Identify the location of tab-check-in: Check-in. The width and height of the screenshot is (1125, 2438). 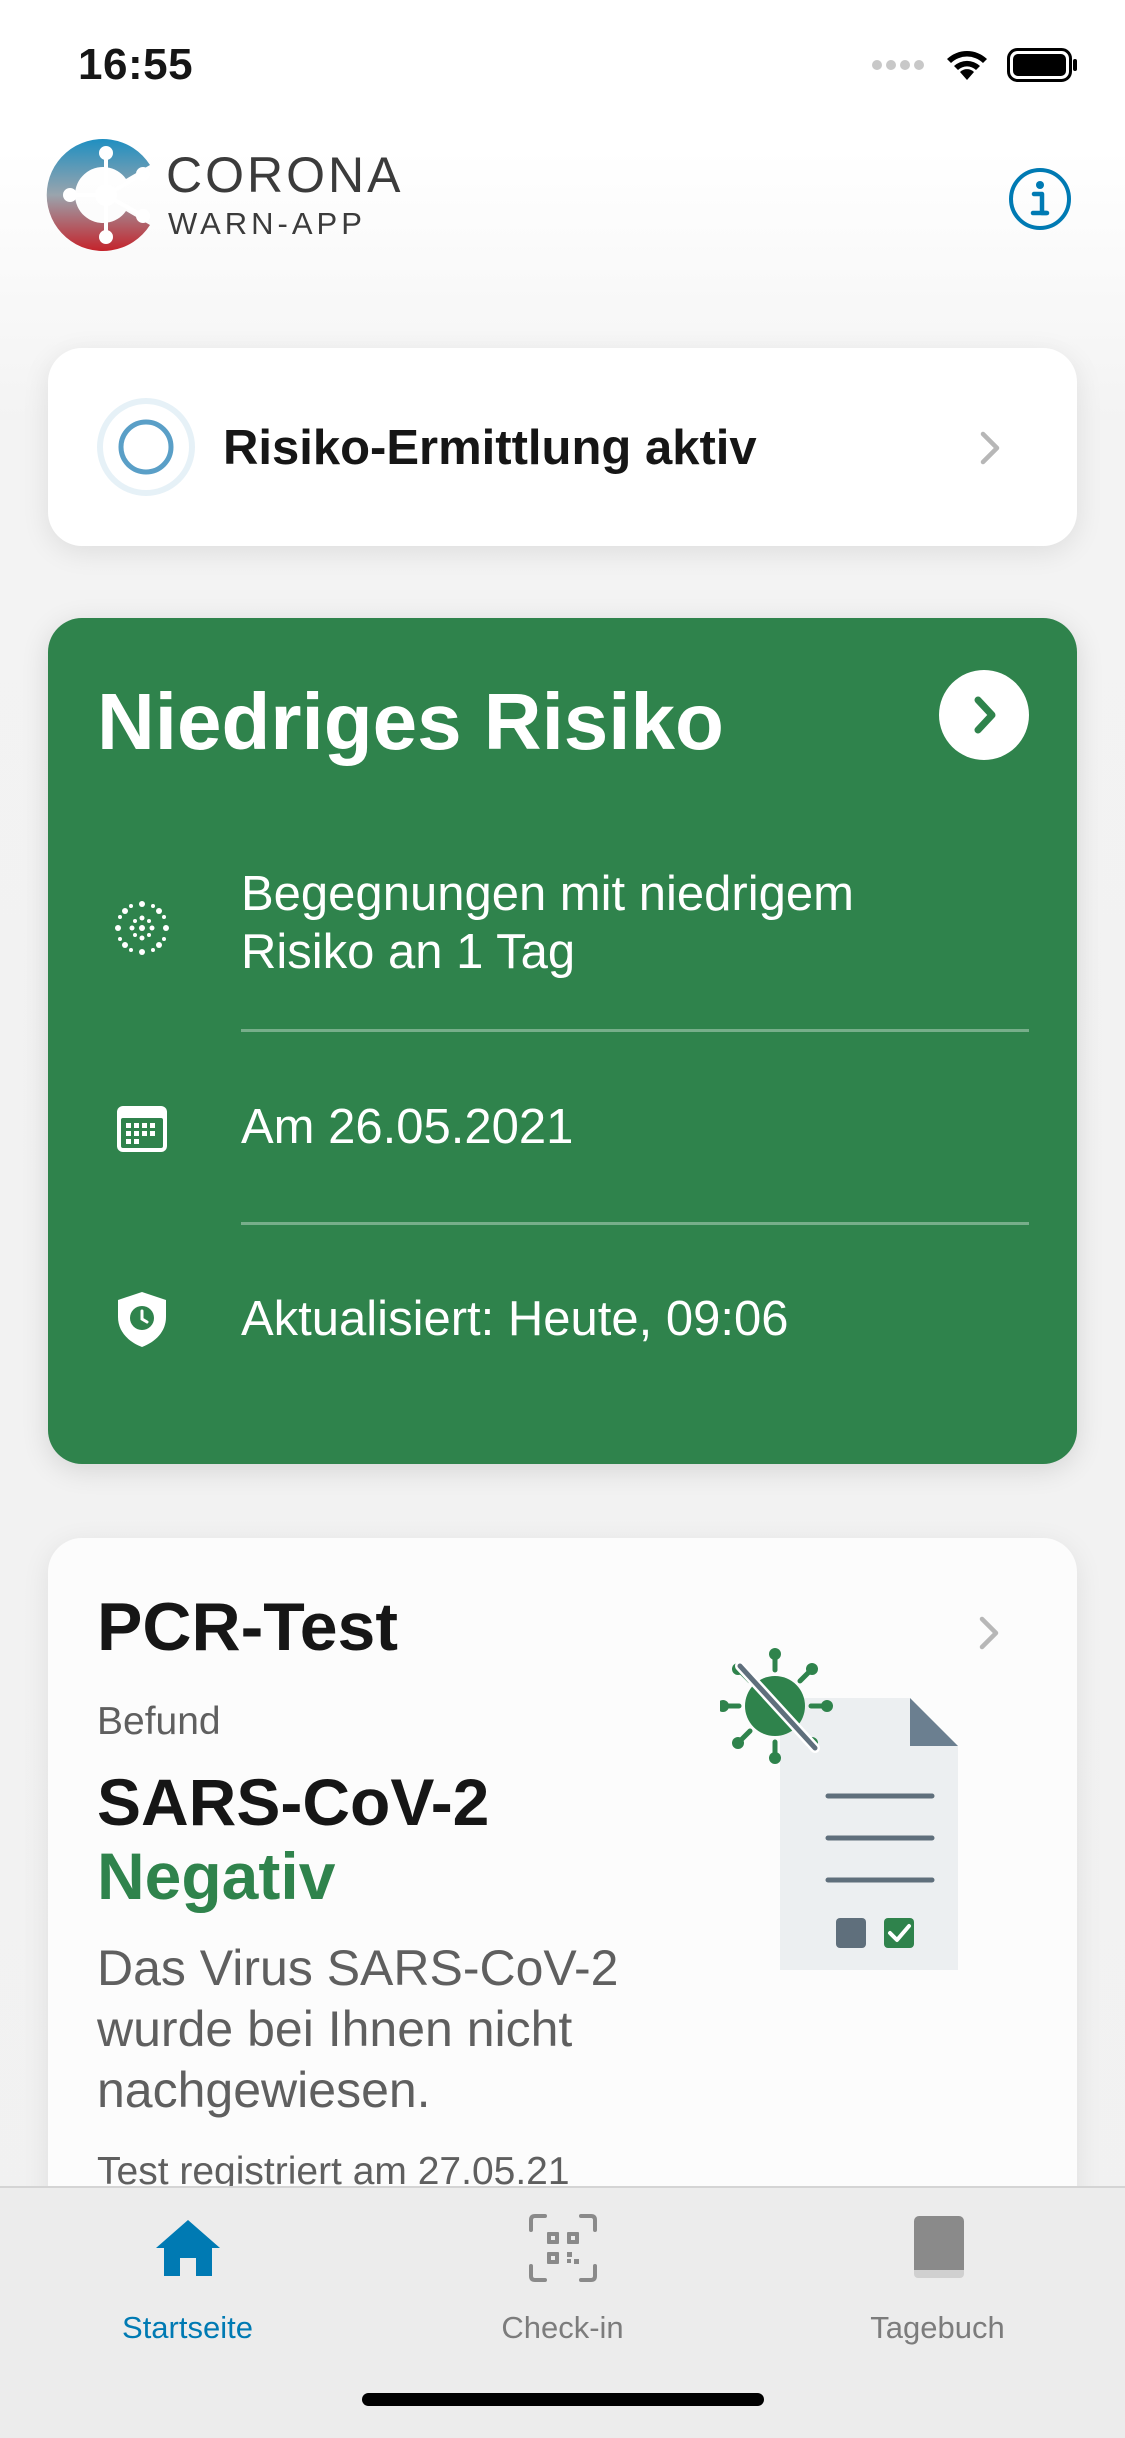
(562, 2268).